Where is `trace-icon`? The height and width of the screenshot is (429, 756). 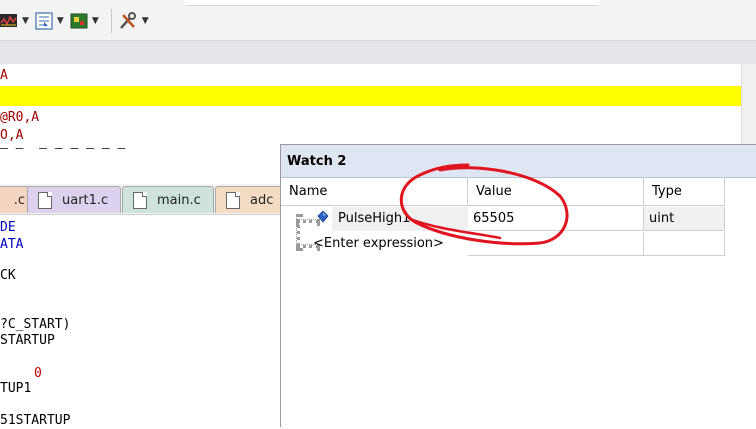
trace-icon is located at coordinates (44, 21).